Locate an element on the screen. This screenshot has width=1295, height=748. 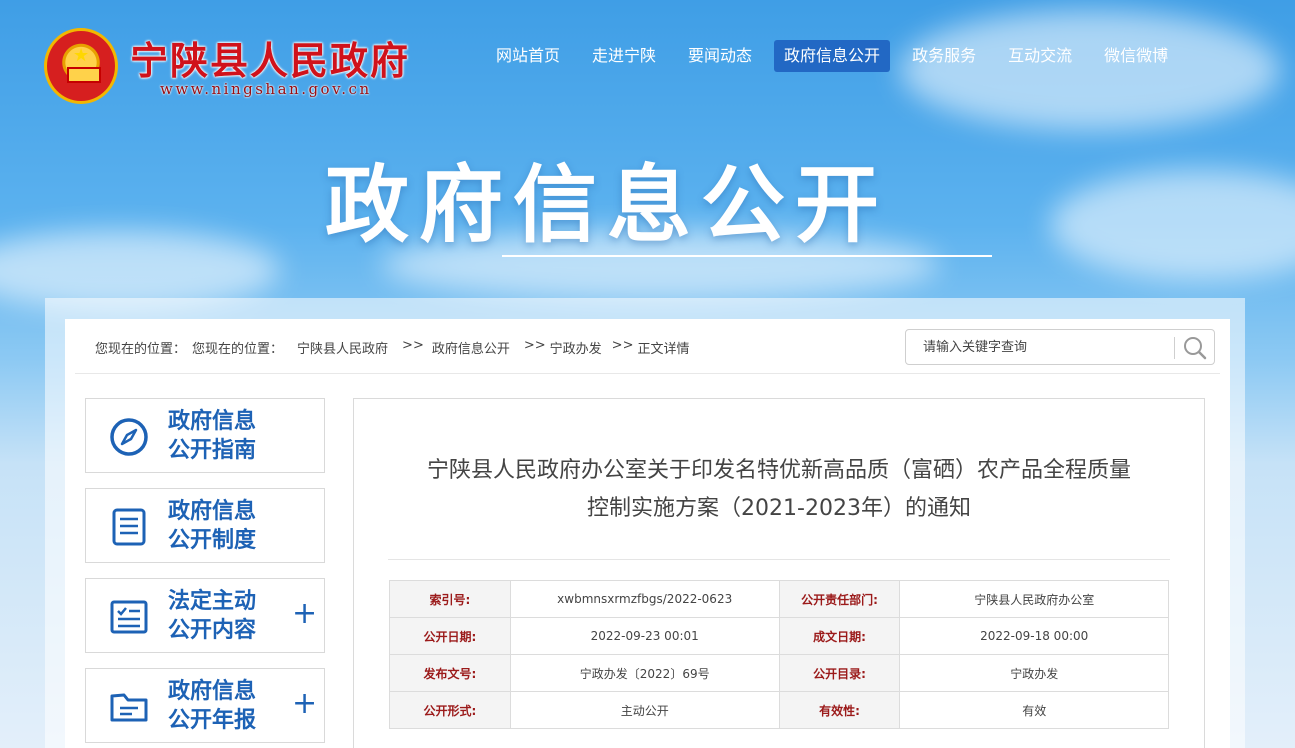
sidebar-item-statutory-content: 法定主动 公开内容 + is located at coordinates (205, 615).